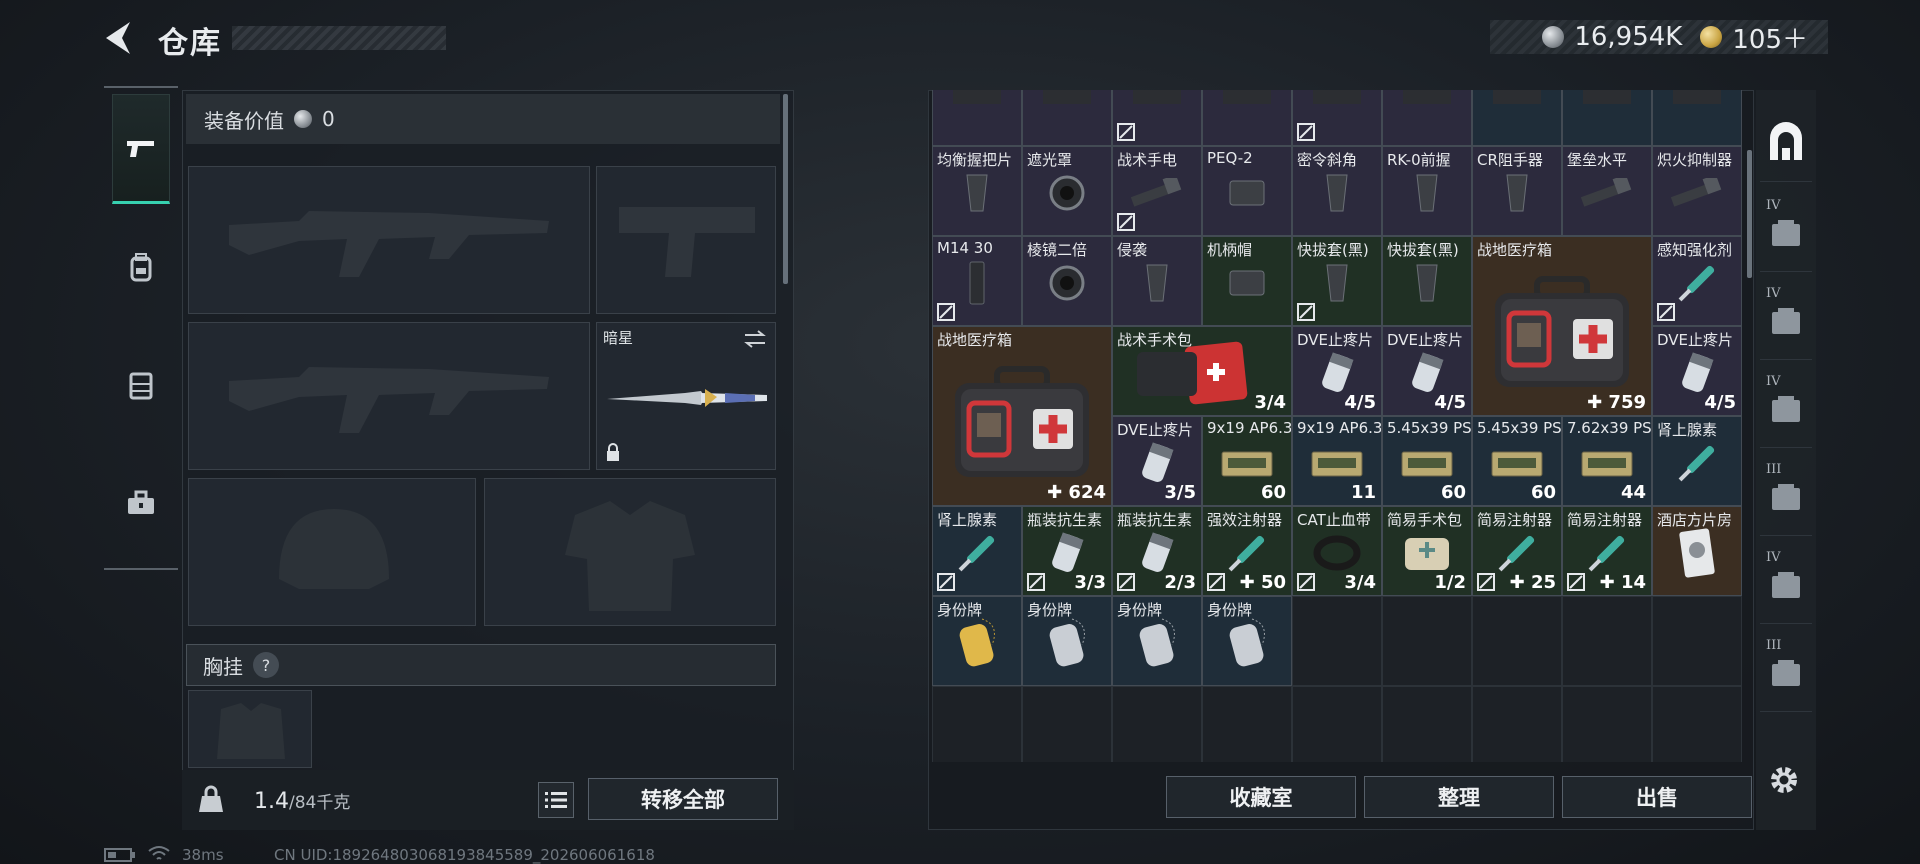 The height and width of the screenshot is (864, 1920). I want to click on chest-rig-slot, so click(250, 729).